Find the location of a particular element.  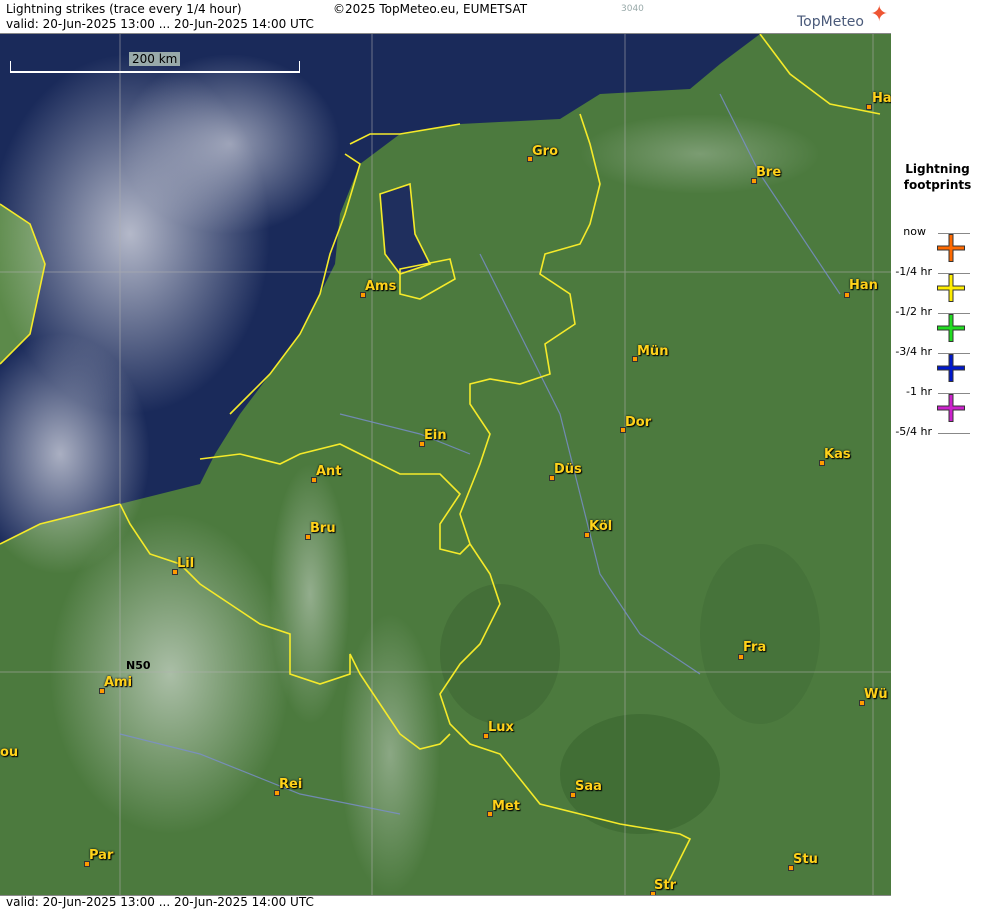

legend-label: -5/4 hr is located at coordinates (913, 431).